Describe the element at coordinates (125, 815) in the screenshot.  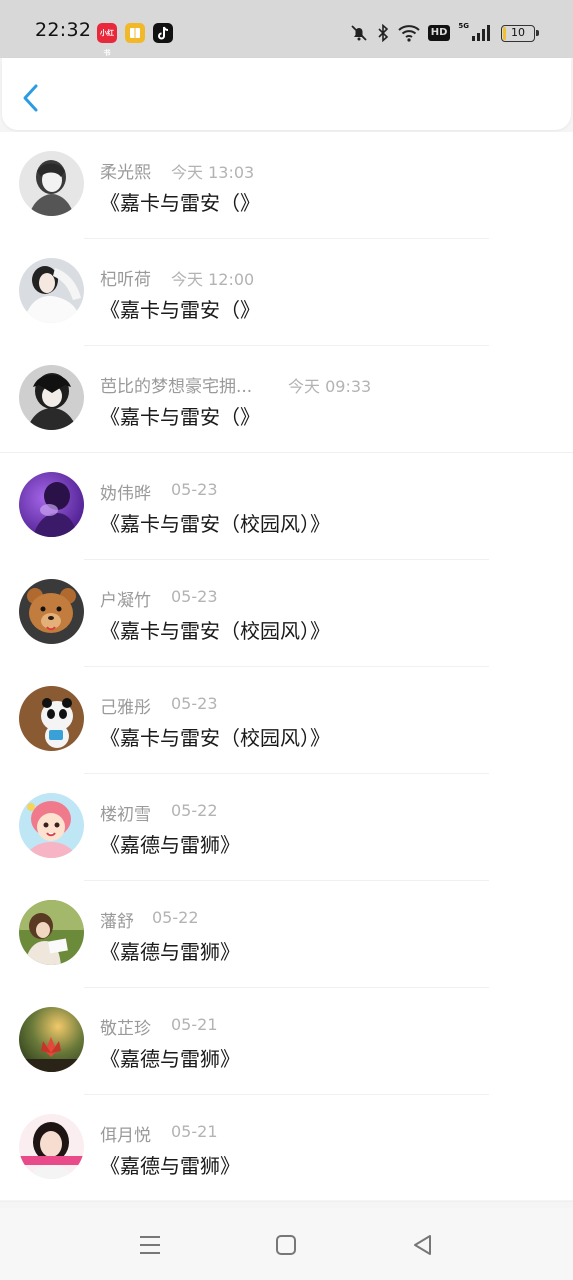
I see `author-name: 楼初雪` at that location.